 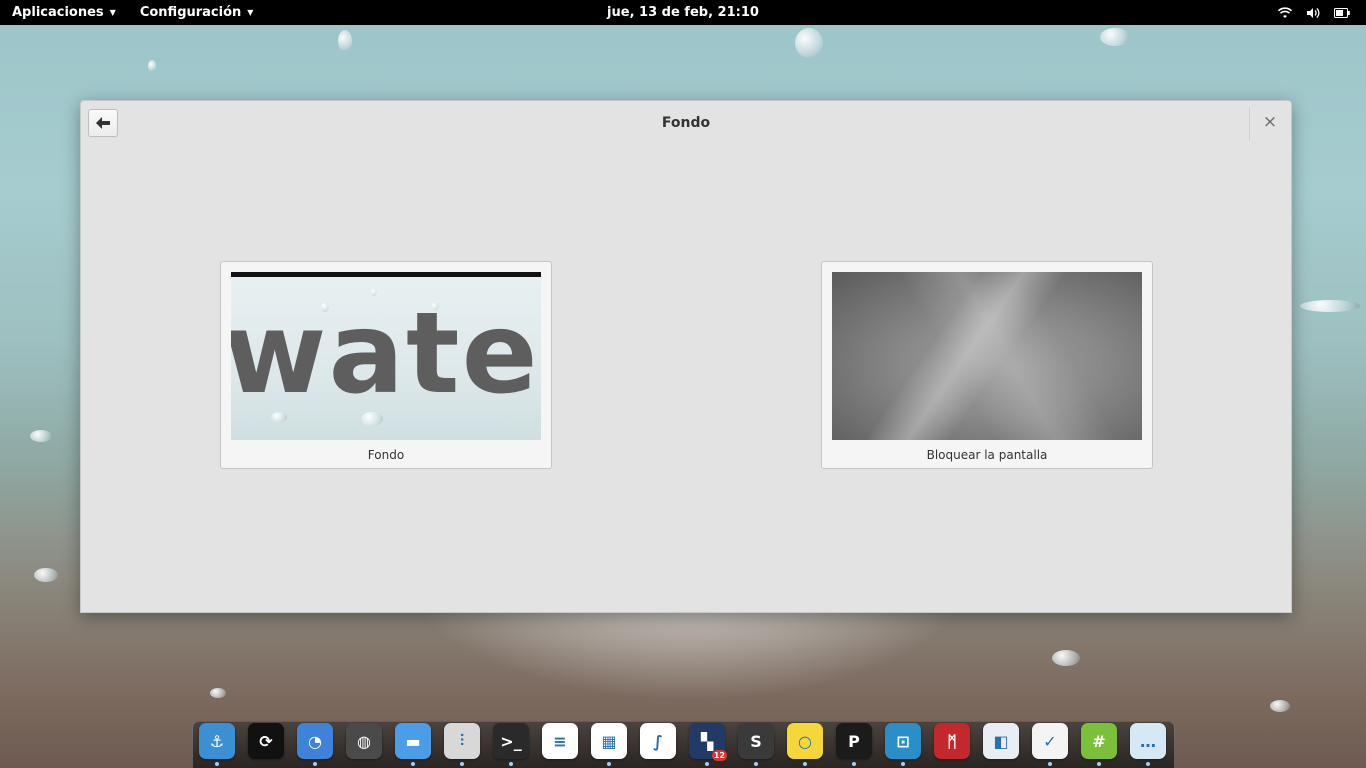 What do you see at coordinates (719, 755) in the screenshot?
I see `dock-badge: 12` at bounding box center [719, 755].